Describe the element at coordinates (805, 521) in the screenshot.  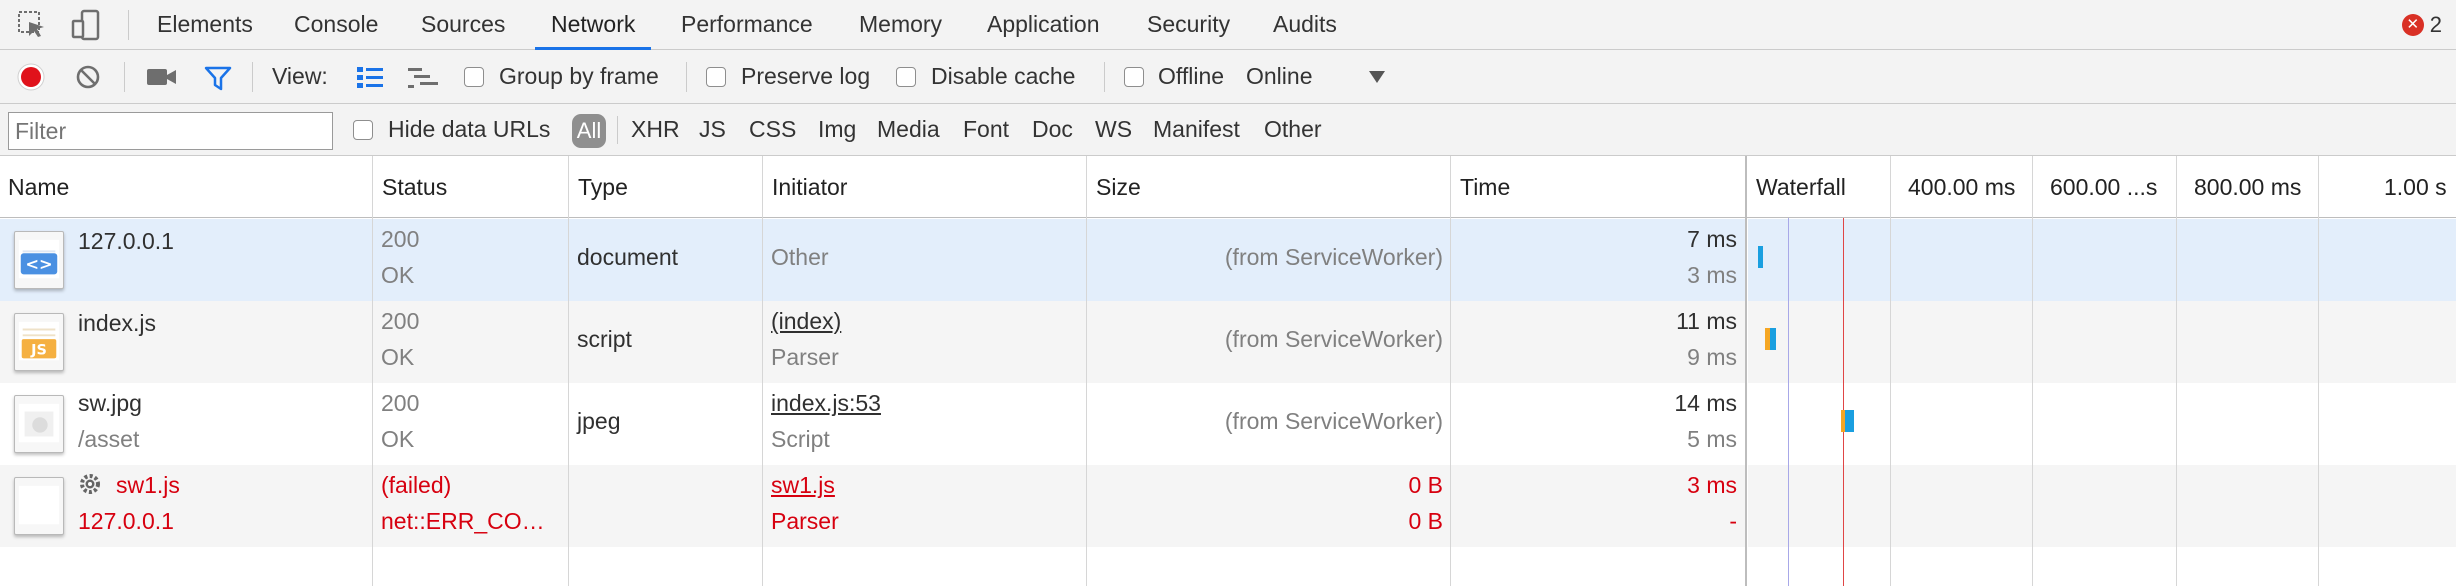
I see `initiator-detail: Parser` at that location.